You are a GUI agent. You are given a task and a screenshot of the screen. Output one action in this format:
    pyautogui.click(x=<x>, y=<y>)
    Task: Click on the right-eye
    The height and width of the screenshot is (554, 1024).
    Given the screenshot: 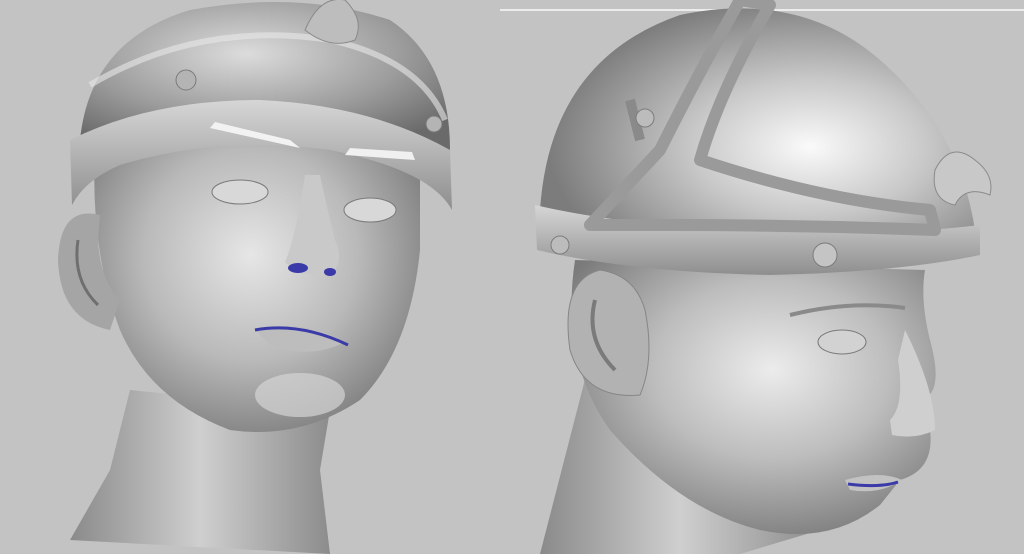 What is the action you would take?
    pyautogui.click(x=370, y=210)
    